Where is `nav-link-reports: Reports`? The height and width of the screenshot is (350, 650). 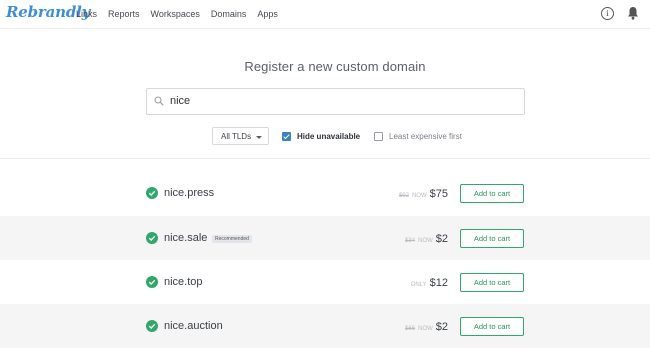
nav-link-reports: Reports is located at coordinates (124, 14).